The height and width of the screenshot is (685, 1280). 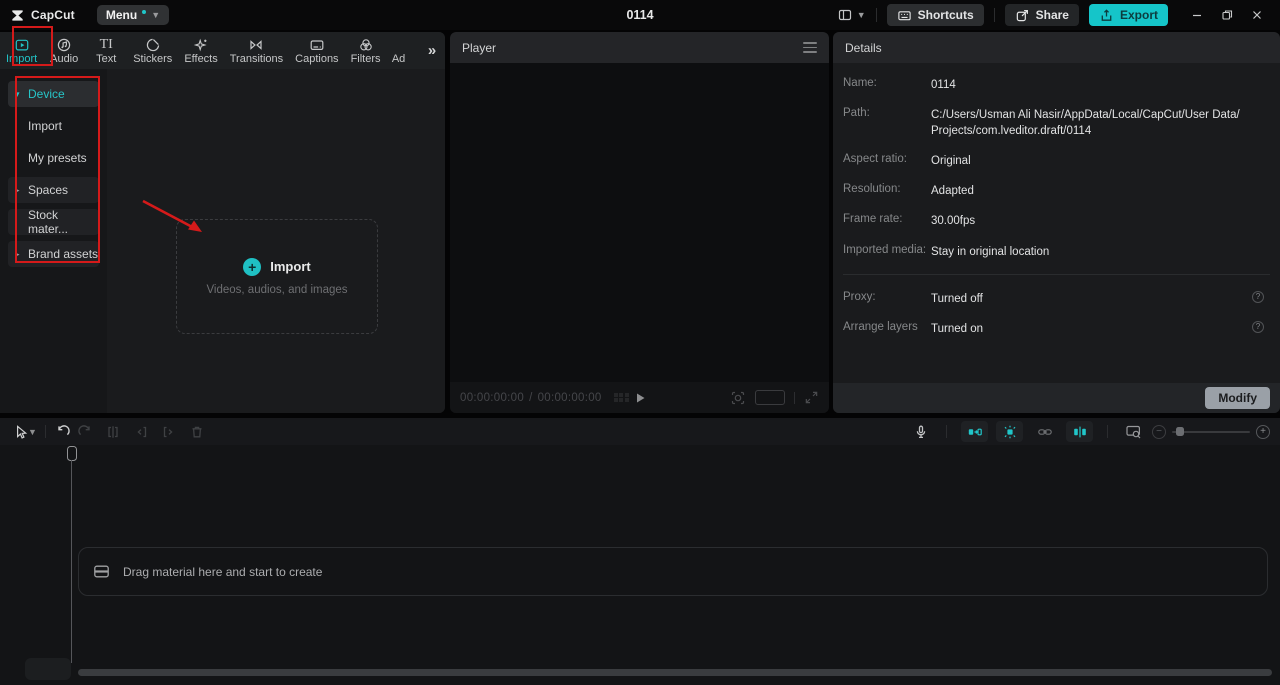 I want to click on close-button, so click(x=1257, y=15).